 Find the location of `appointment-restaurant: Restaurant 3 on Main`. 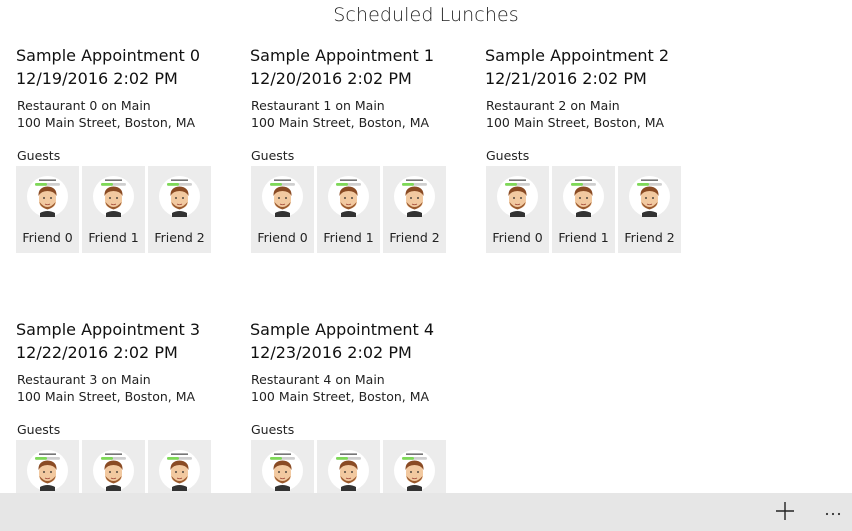

appointment-restaurant: Restaurant 3 on Main is located at coordinates (84, 379).